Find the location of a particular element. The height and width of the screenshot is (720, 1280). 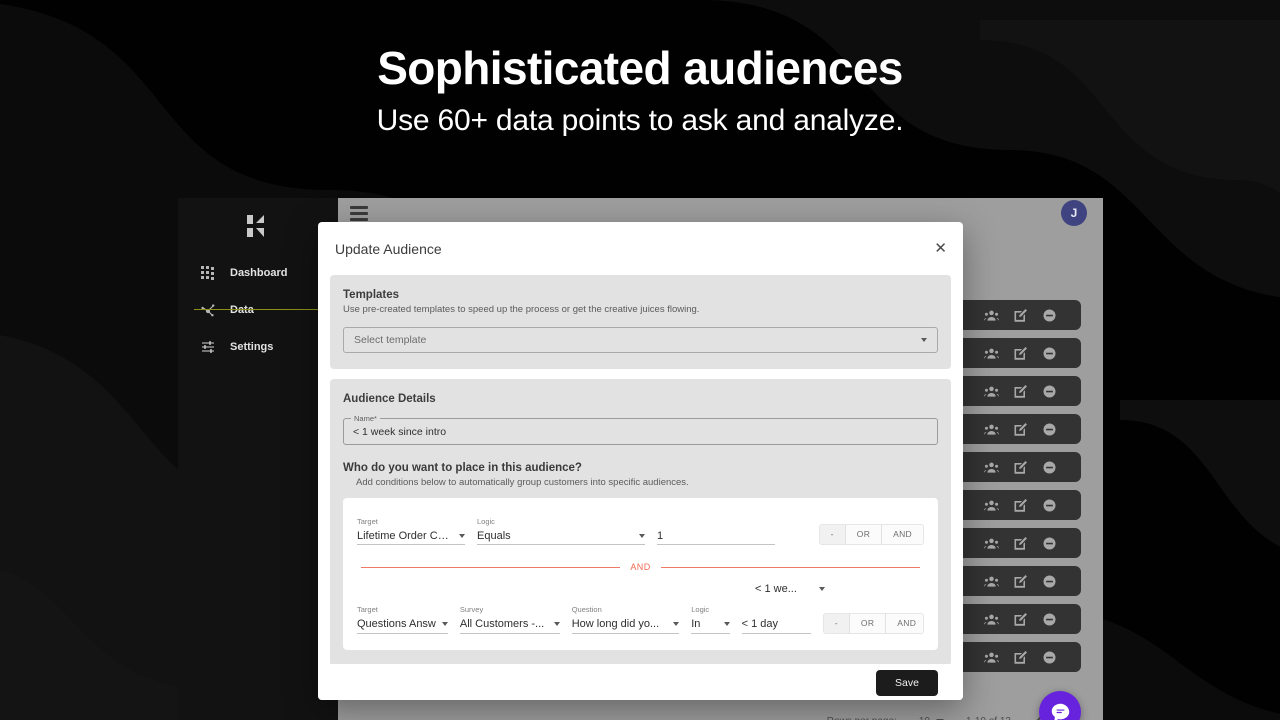

condition-select: Equals is located at coordinates (561, 536).